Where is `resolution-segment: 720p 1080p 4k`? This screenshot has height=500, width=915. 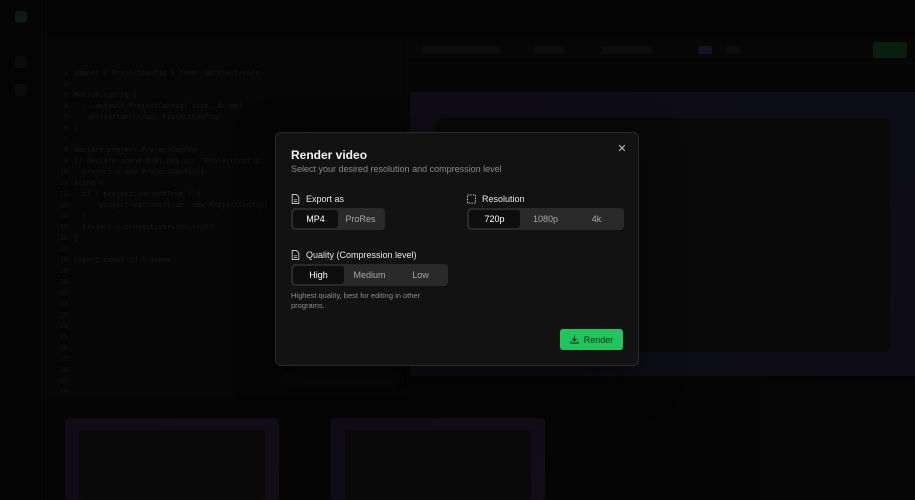 resolution-segment: 720p 1080p 4k is located at coordinates (545, 219).